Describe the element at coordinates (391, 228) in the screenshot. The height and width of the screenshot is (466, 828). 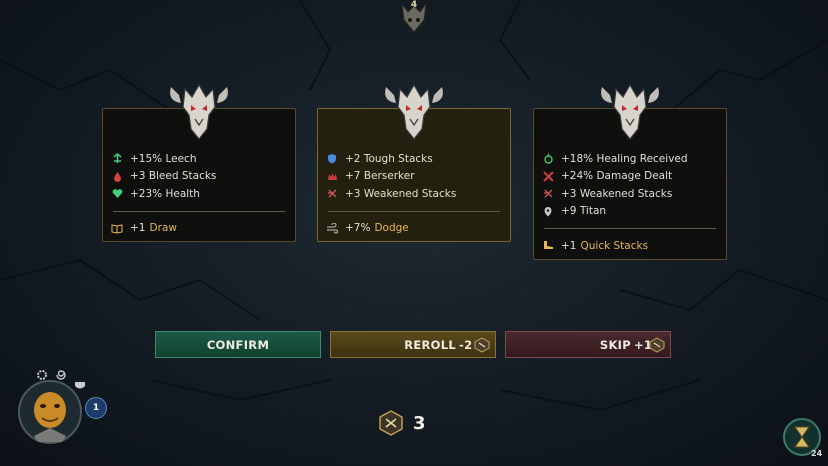
I see `bonus-label: Dodge` at that location.